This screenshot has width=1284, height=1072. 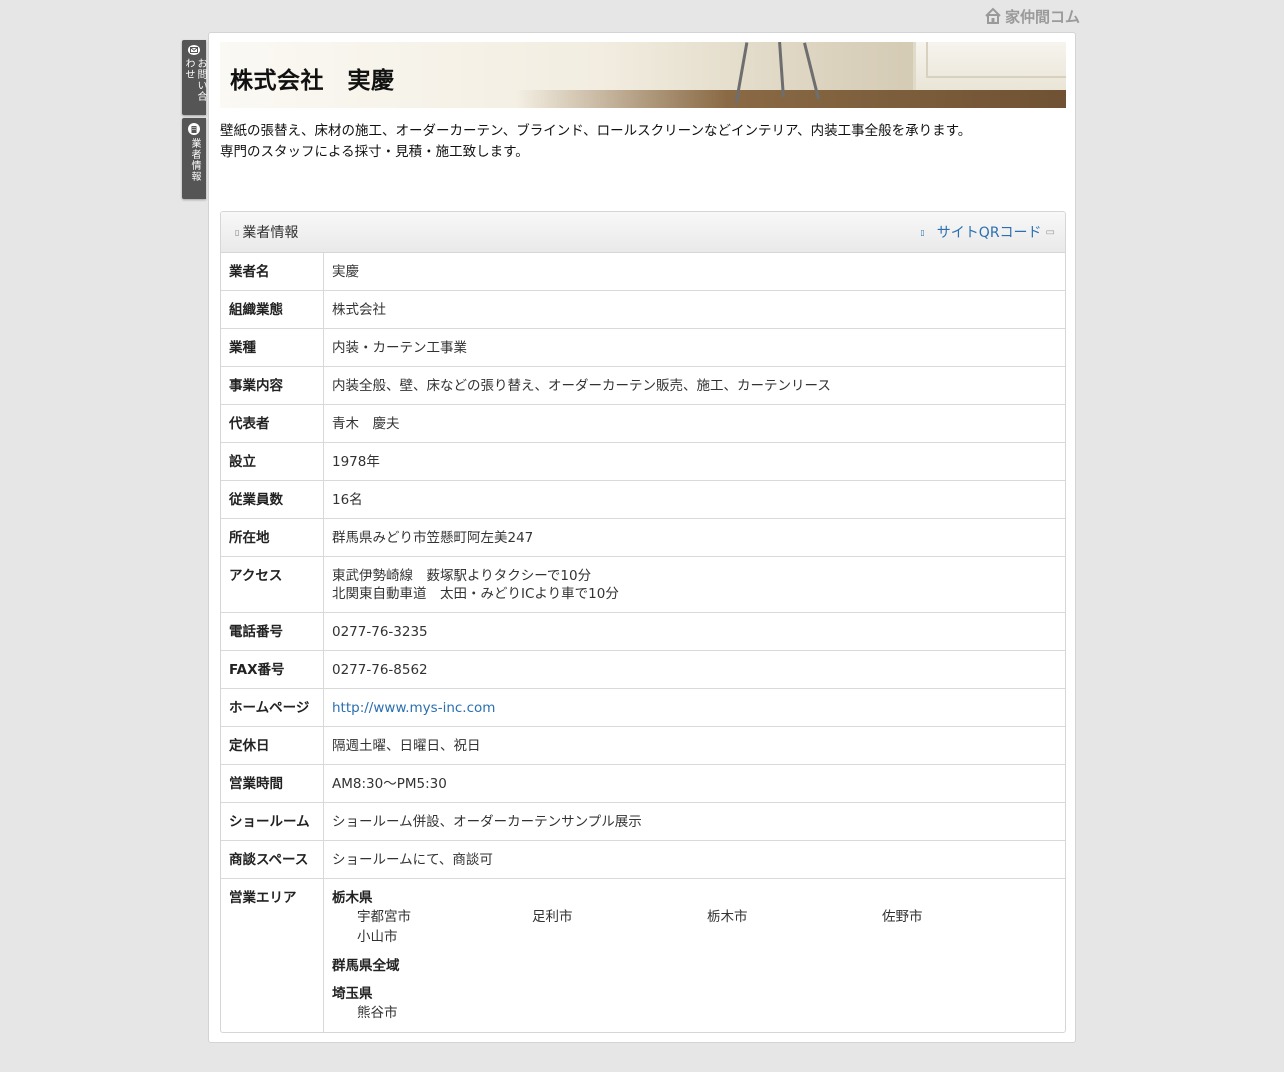 I want to click on site-qr-code-link: ▯ サイトQRコード ▭, so click(x=987, y=232).